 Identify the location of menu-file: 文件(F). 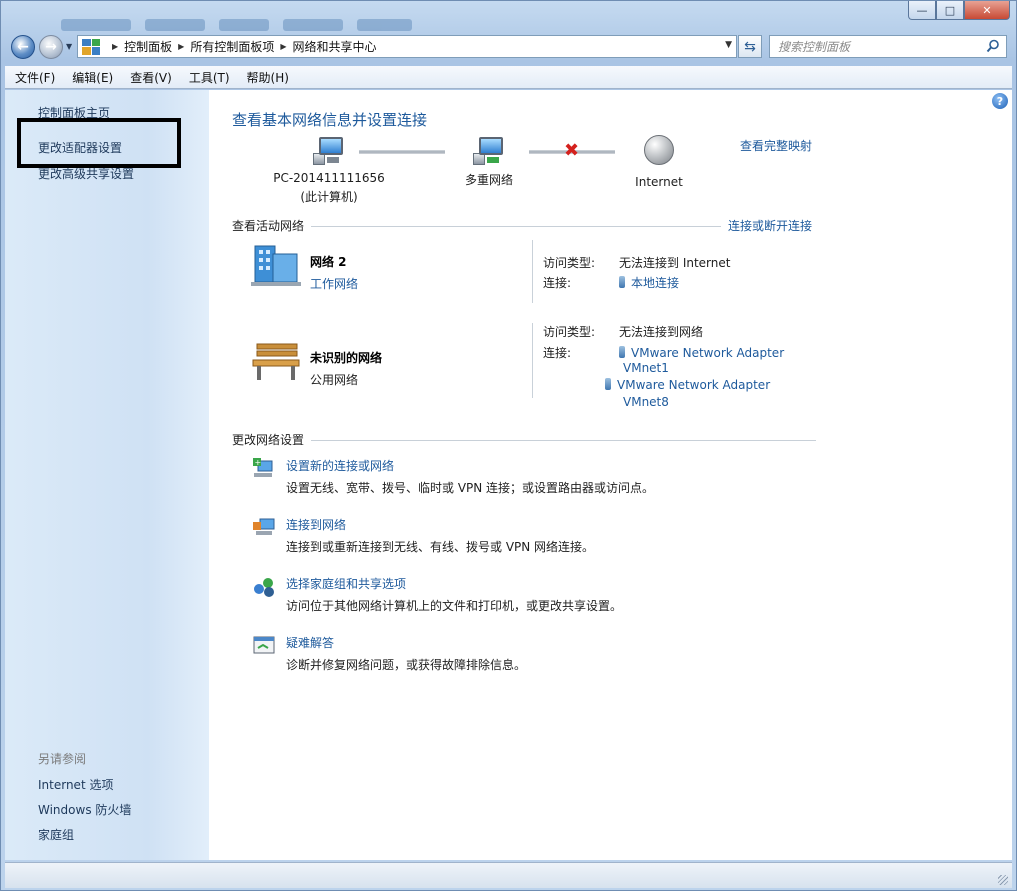
(35, 77).